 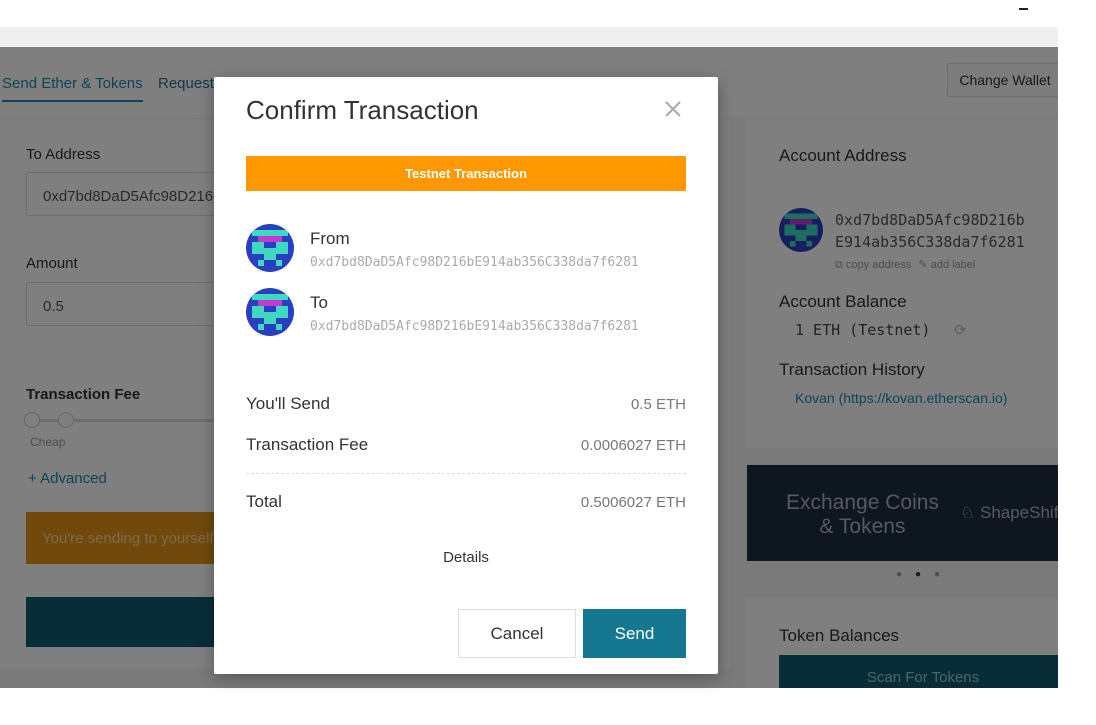 What do you see at coordinates (330, 238) in the screenshot?
I see `from-label: From` at bounding box center [330, 238].